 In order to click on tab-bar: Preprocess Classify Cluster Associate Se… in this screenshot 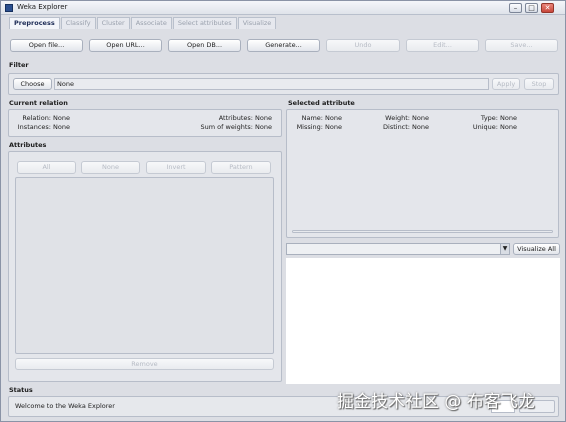, I will do `click(143, 23)`.